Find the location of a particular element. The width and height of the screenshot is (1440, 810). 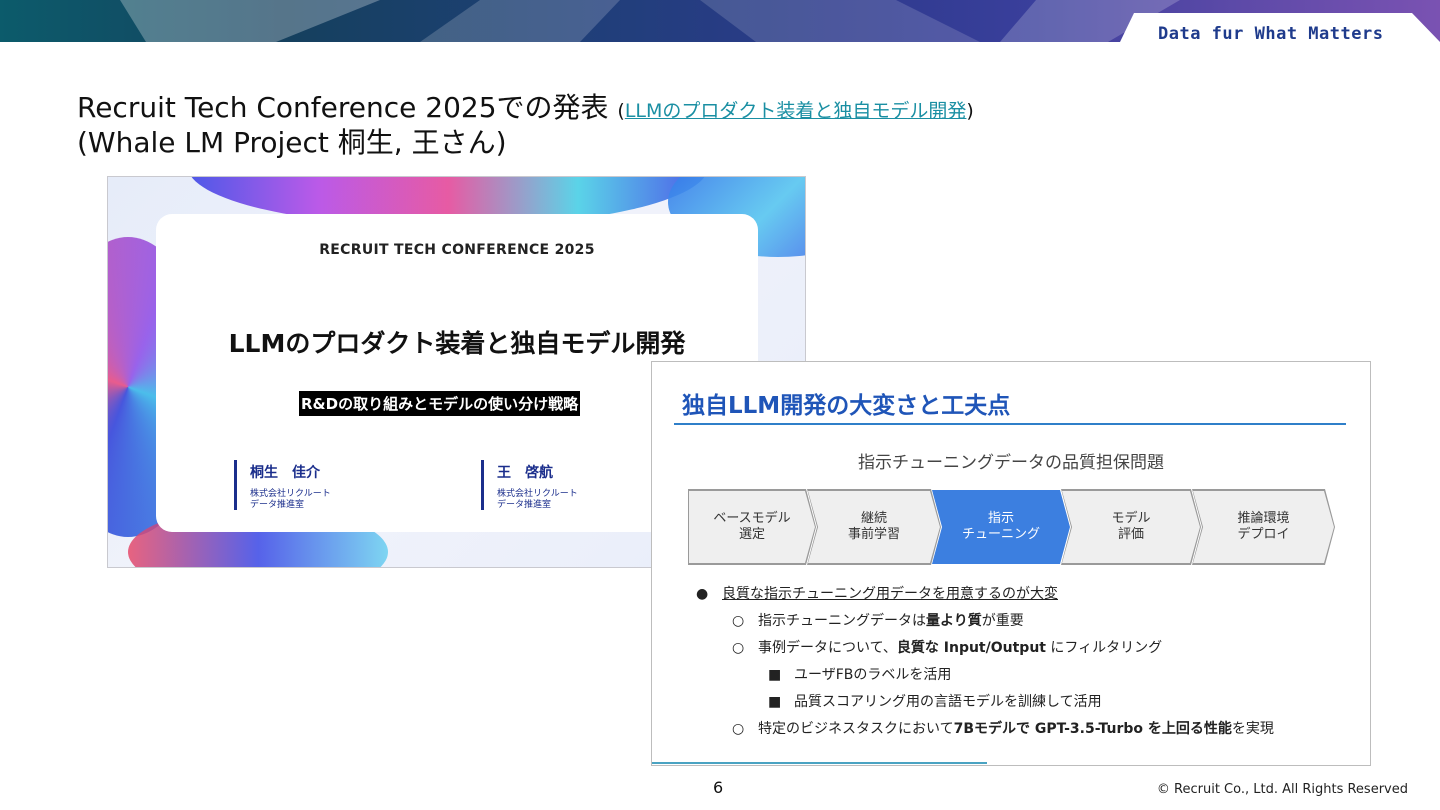

bullet-1: ● 良質な指示チューニング用データを用意するのが大変 is located at coordinates (877, 593).